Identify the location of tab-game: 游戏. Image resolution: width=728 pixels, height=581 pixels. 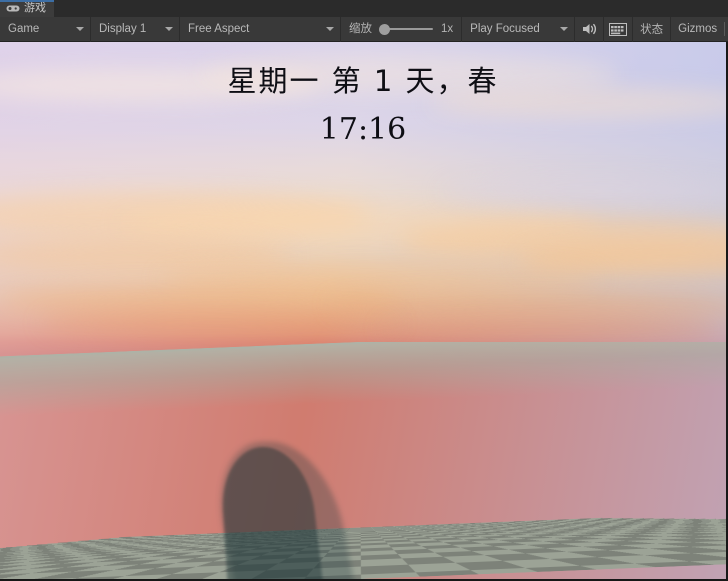
(27, 8).